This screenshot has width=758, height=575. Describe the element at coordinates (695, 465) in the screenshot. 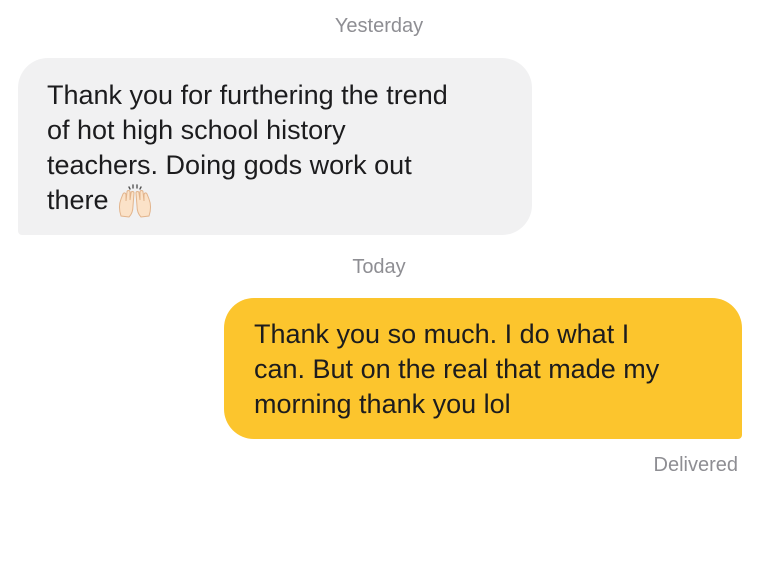

I see `delivery-status: Delivered` at that location.